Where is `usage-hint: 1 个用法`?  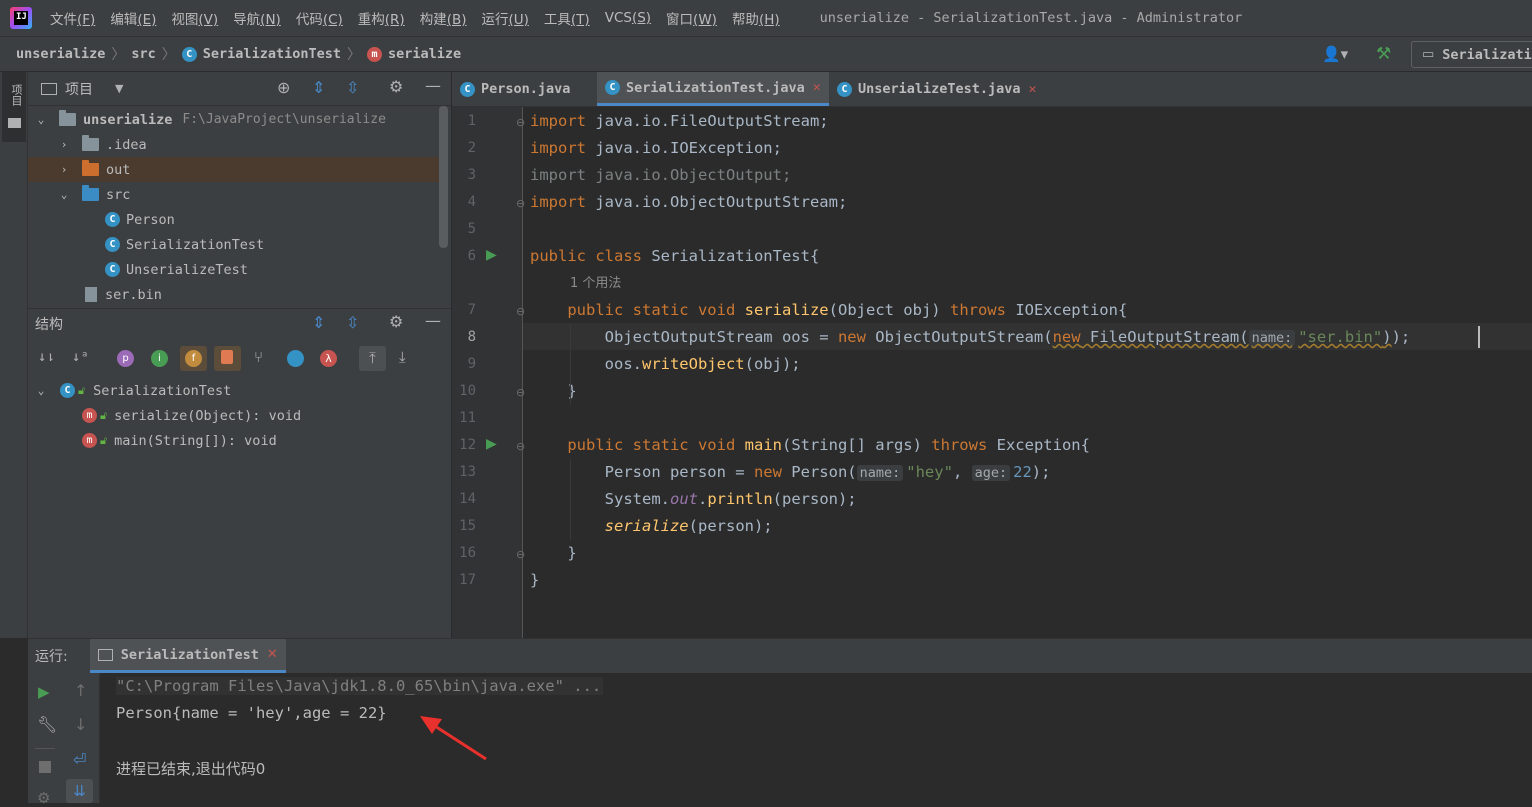
usage-hint: 1 个用法 is located at coordinates (595, 283).